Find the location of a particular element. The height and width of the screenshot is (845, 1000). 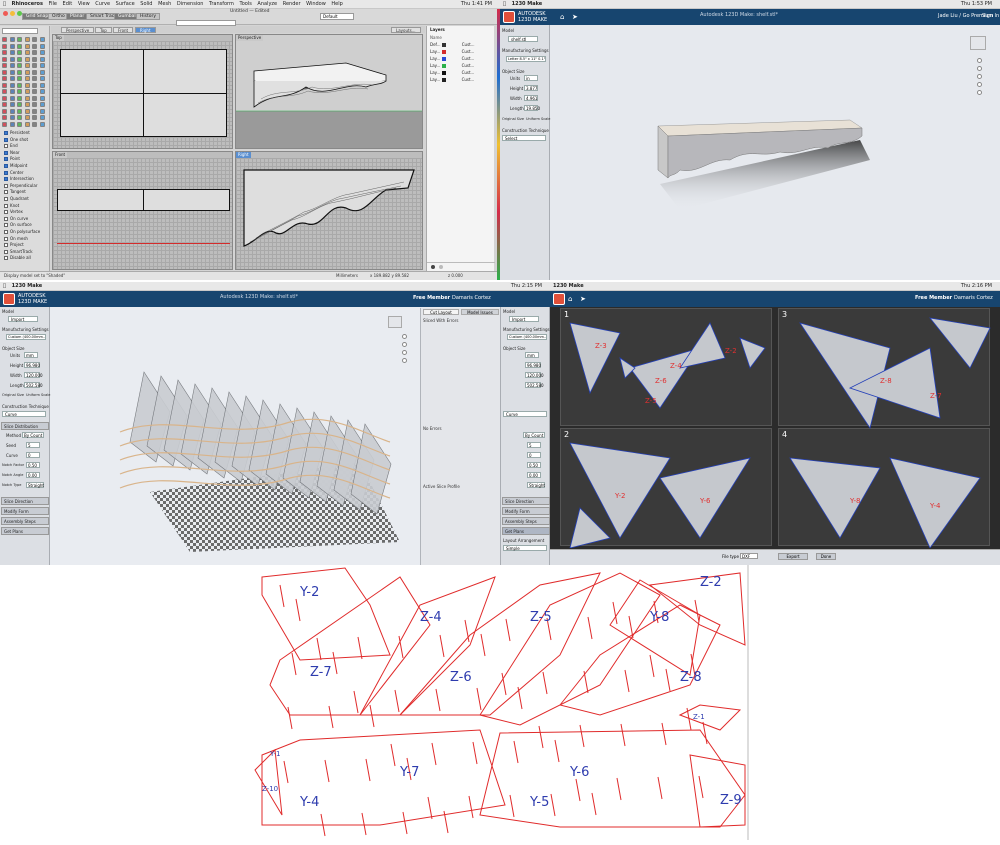

tab-cut-layout: Cut Layout is located at coordinates (441, 312).